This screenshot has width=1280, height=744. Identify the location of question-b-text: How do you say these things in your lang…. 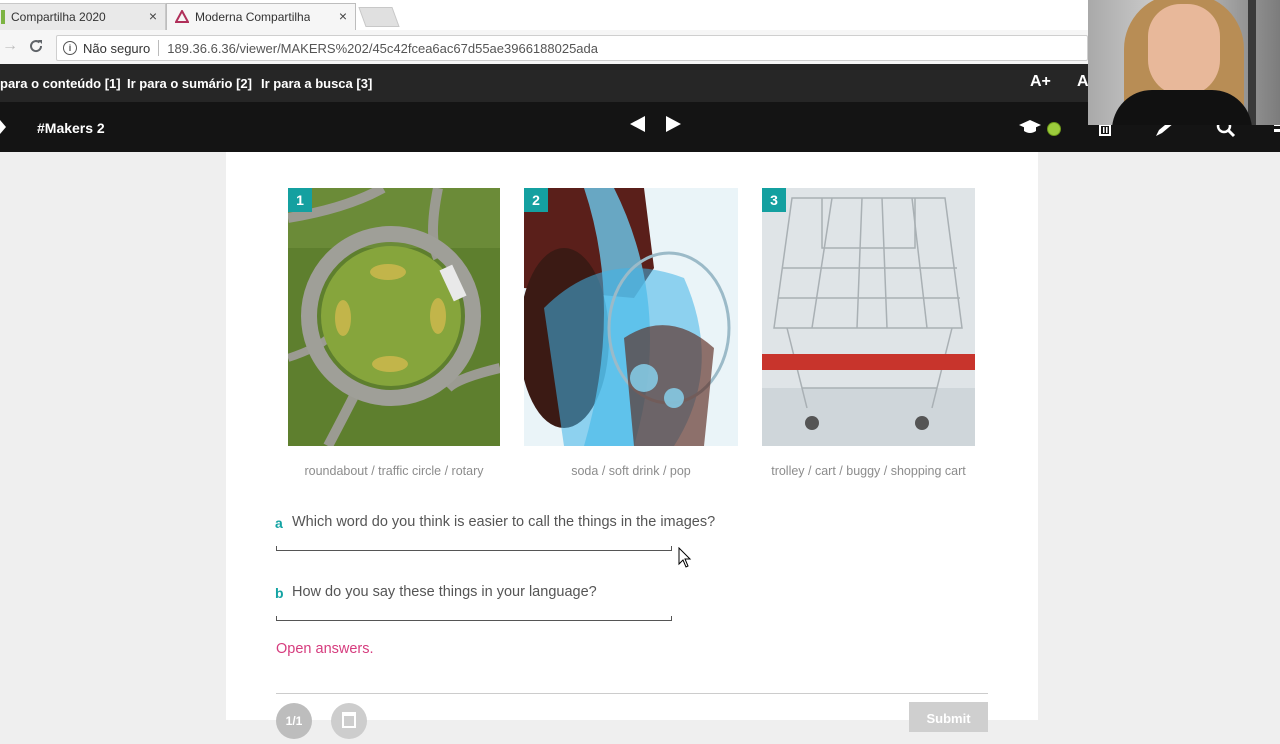
(444, 592).